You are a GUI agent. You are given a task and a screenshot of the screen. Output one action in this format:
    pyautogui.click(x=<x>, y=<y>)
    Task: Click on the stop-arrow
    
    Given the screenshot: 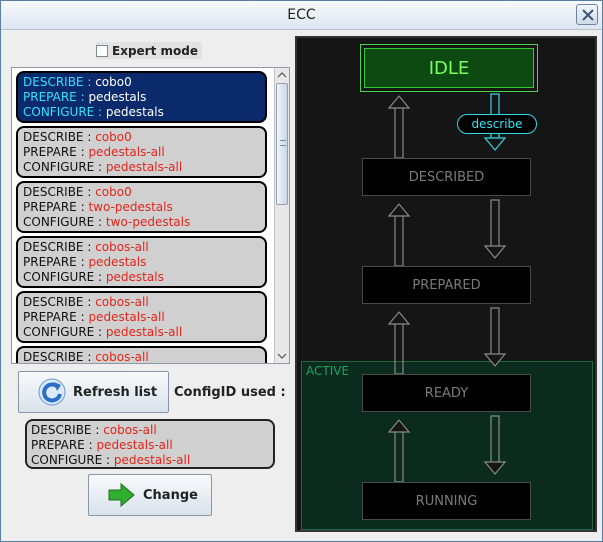 What is the action you would take?
    pyautogui.click(x=399, y=451)
    